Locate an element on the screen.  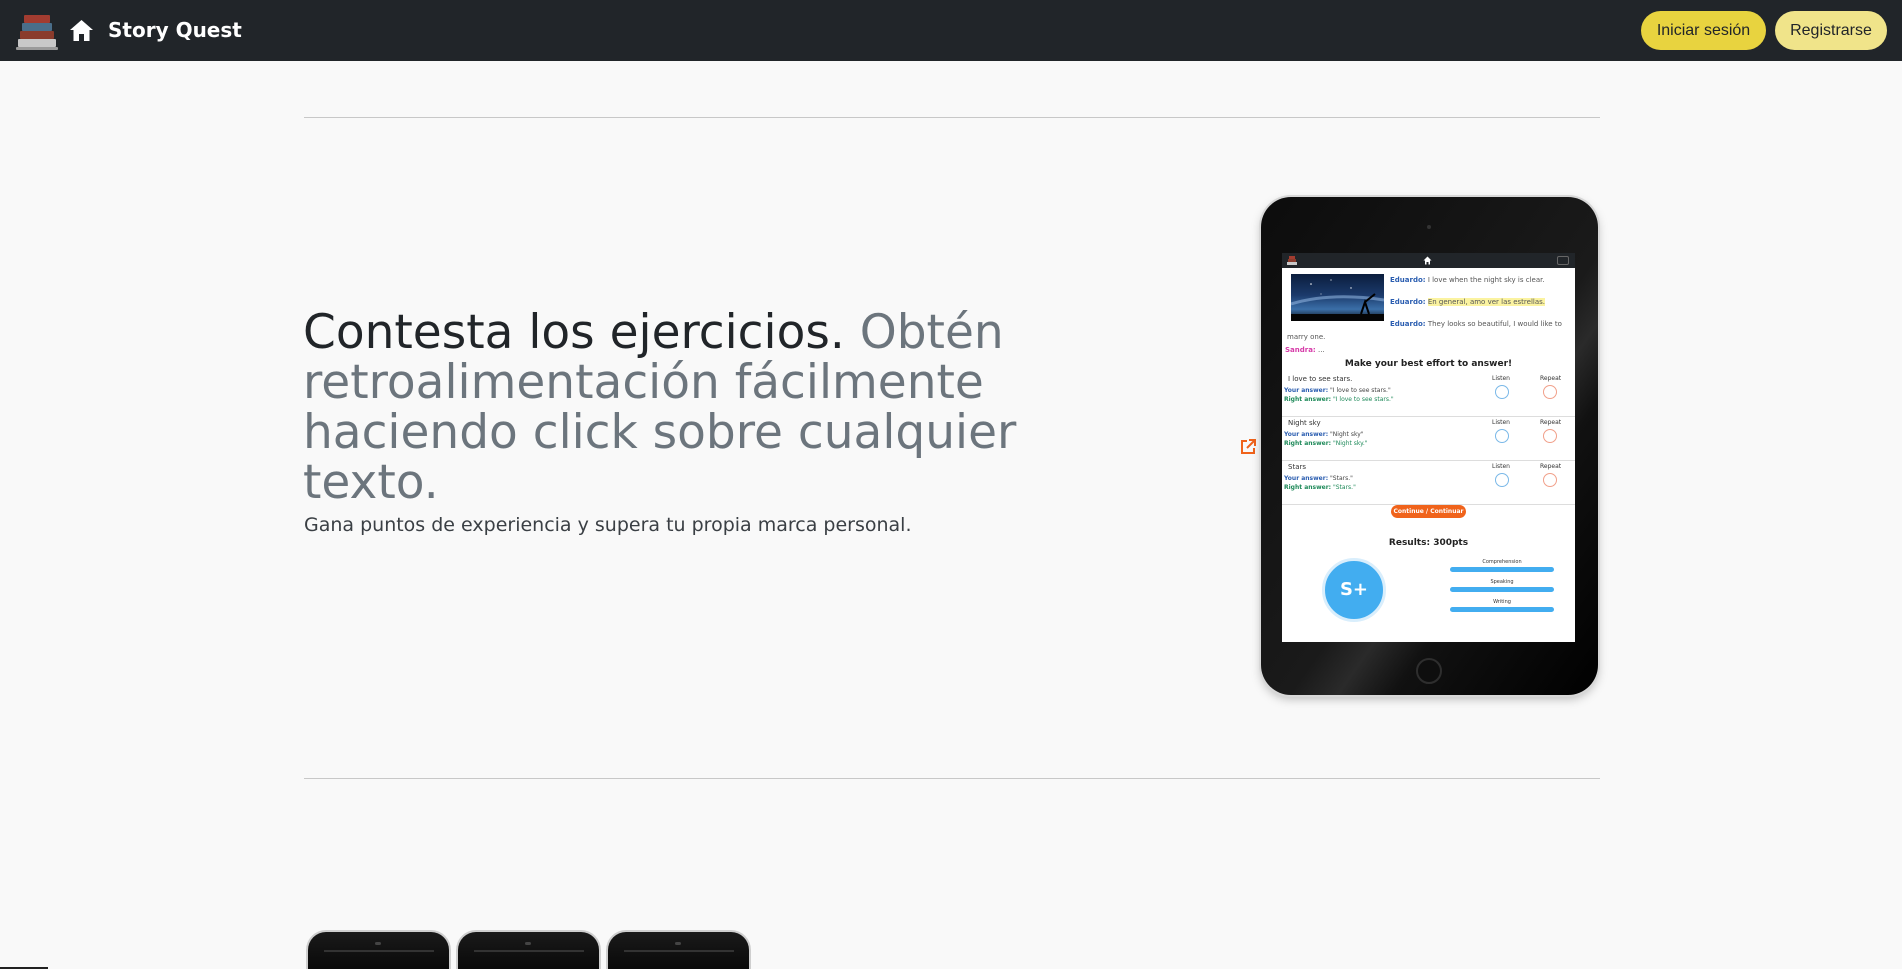
results-label: Results: is located at coordinates (1409, 543).